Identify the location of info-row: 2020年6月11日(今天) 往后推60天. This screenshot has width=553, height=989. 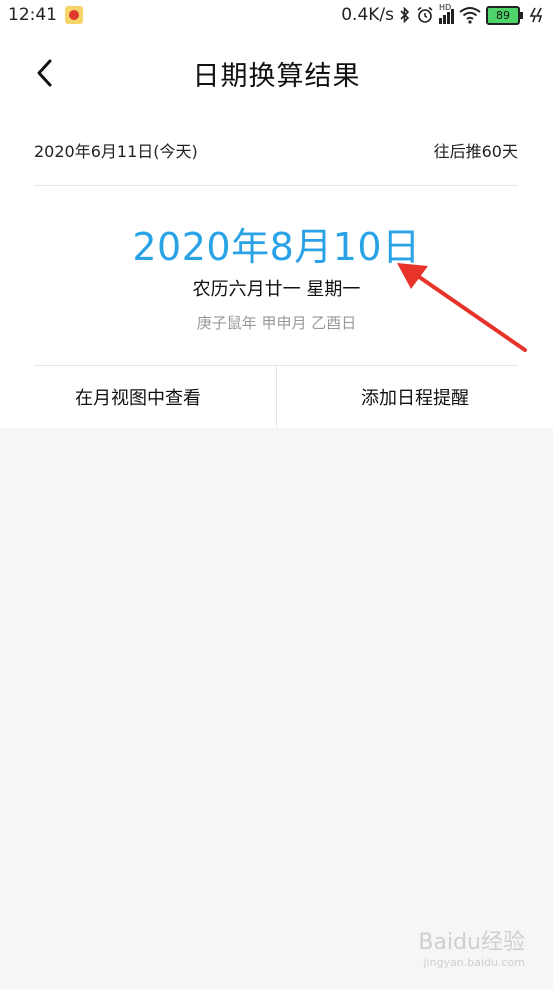
(276, 150).